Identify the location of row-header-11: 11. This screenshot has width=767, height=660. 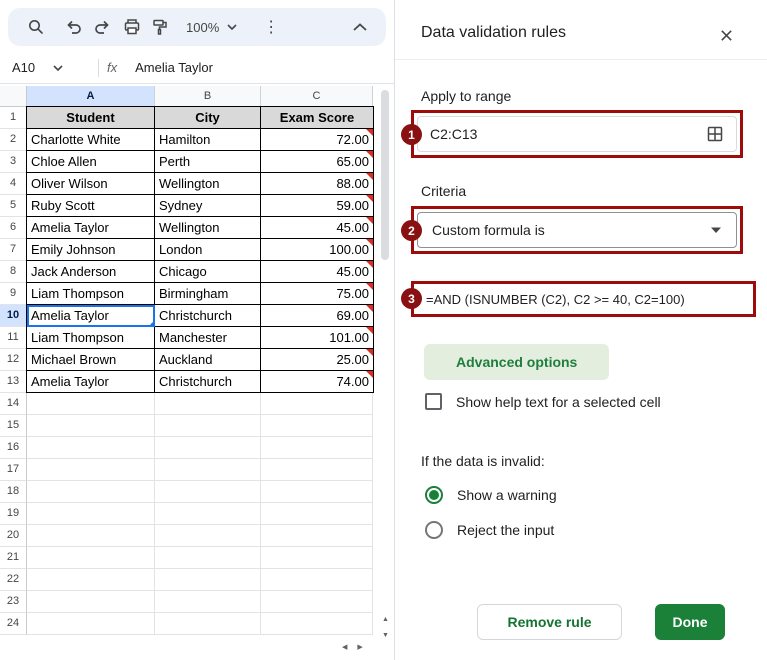
(13, 338).